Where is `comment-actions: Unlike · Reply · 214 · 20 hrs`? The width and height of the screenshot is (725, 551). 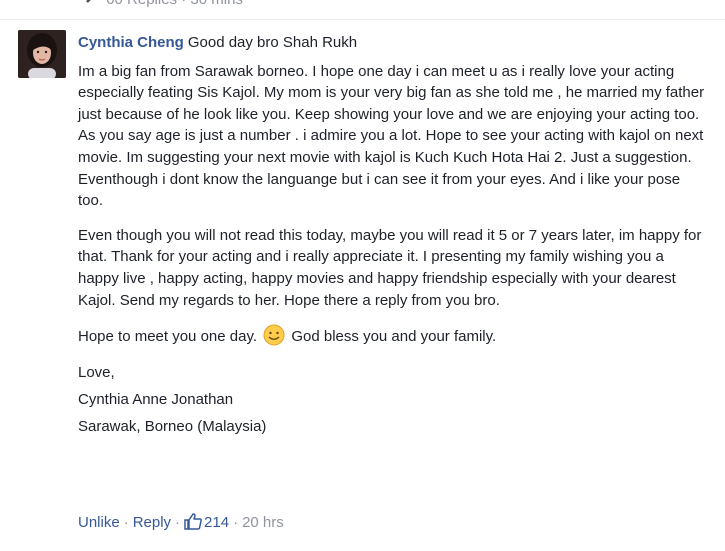 comment-actions: Unlike · Reply · 214 · 20 hrs is located at coordinates (181, 523).